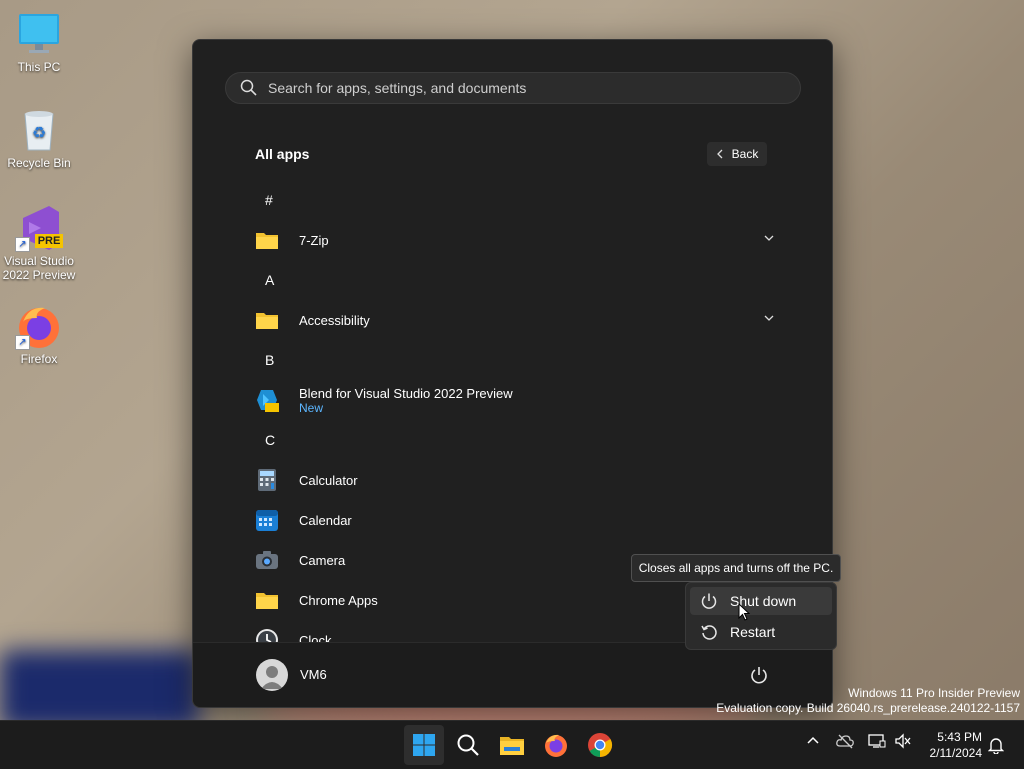  Describe the element at coordinates (272, 675) in the screenshot. I see `user-avatar` at that location.